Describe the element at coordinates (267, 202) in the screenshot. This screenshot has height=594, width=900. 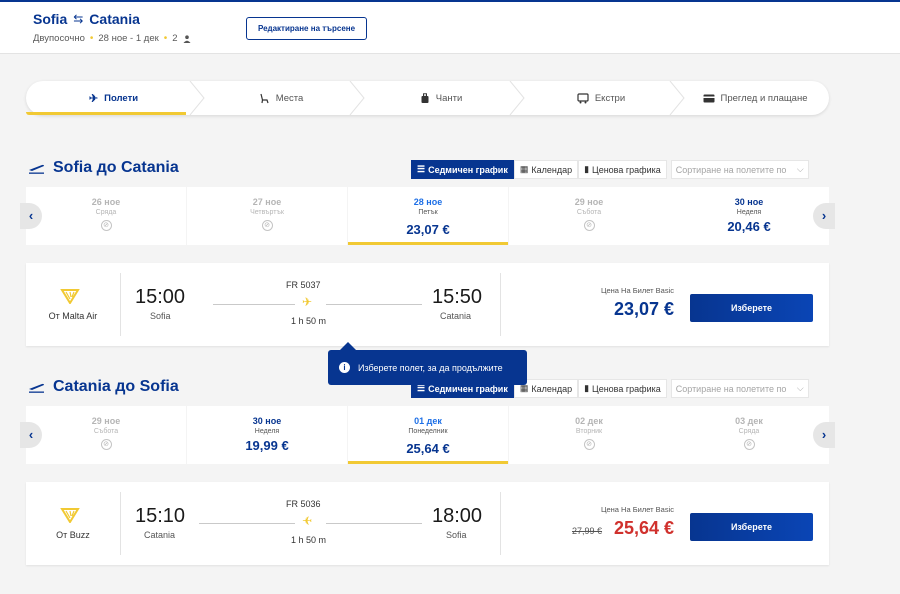
I see `date-label: 27 ное` at that location.